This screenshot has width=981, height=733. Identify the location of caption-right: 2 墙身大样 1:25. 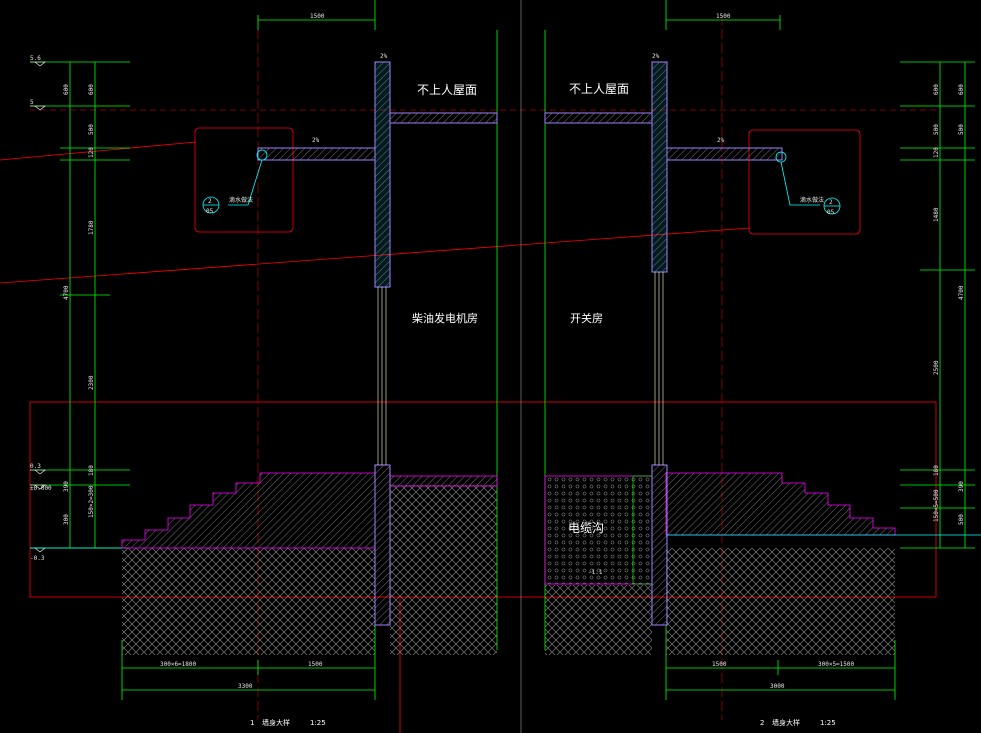
(798, 722).